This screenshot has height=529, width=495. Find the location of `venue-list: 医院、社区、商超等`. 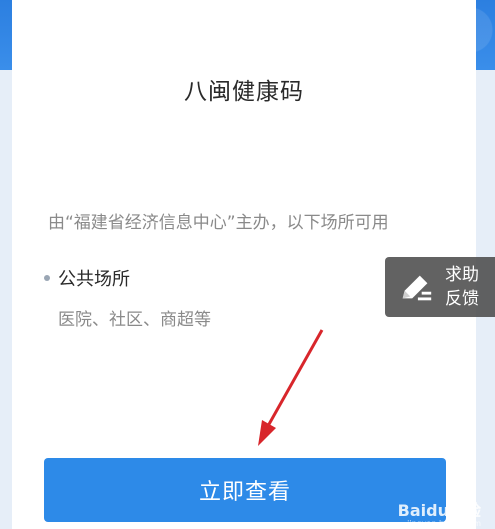

venue-list: 医院、社区、商超等 is located at coordinates (134, 320).